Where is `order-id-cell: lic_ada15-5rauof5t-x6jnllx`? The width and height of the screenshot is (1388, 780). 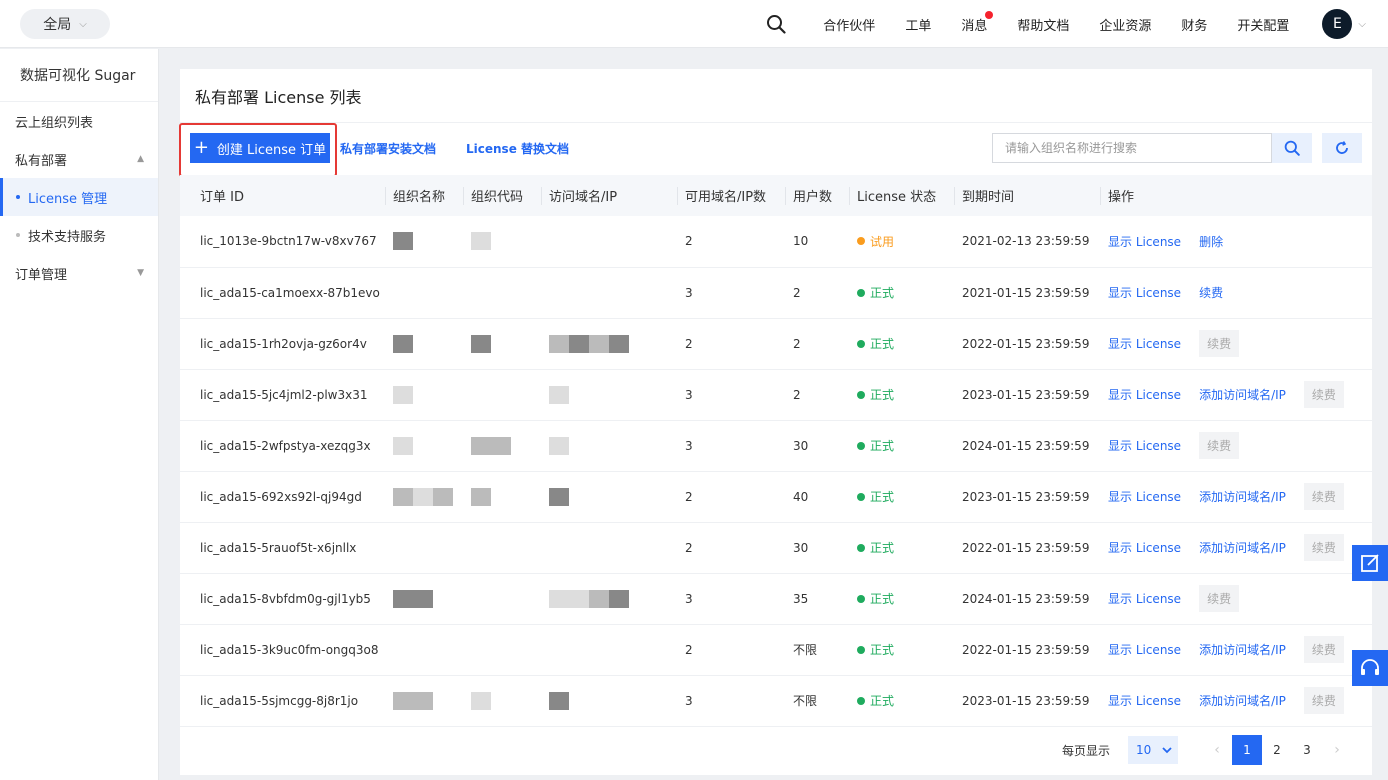 order-id-cell: lic_ada15-5rauof5t-x6jnllx is located at coordinates (282, 548).